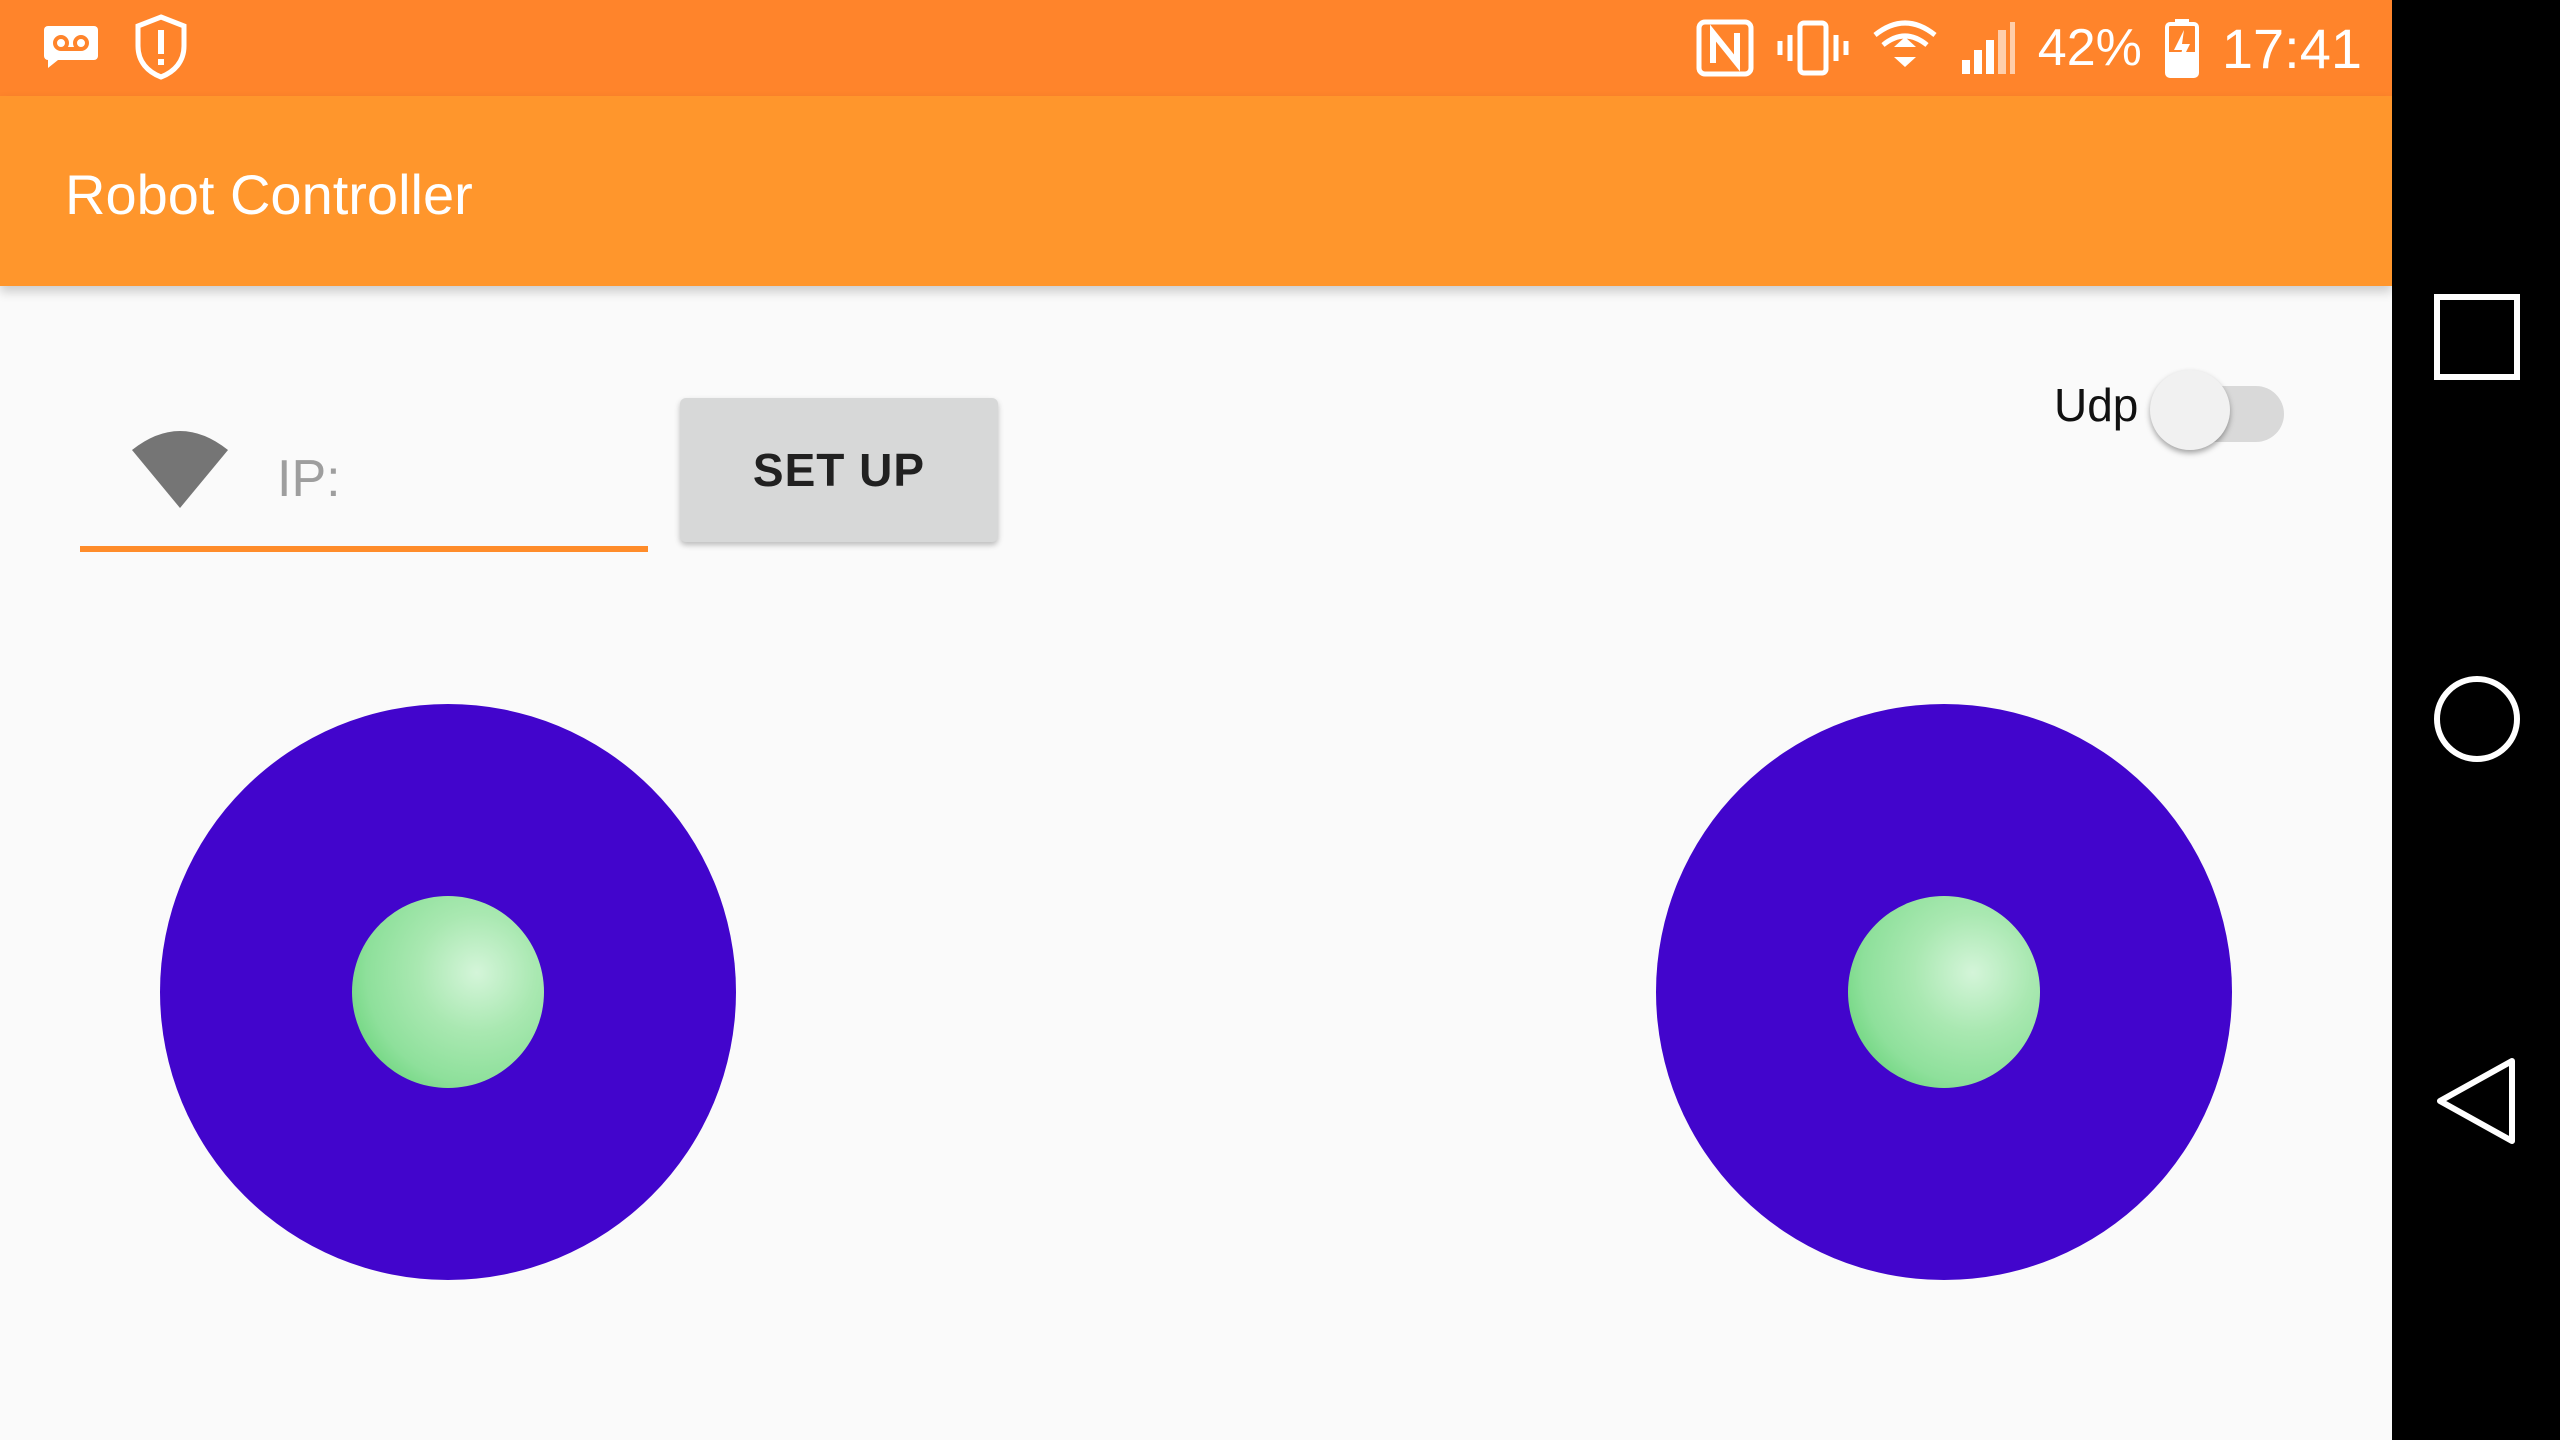  What do you see at coordinates (1196, 48) in the screenshot?
I see `status-bar: 42% 17:41` at bounding box center [1196, 48].